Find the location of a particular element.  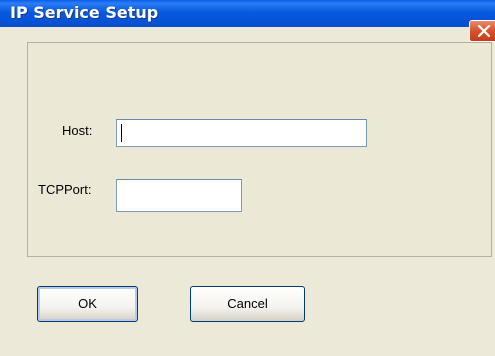

title-bar: IP Service Setup is located at coordinates (247, 13).